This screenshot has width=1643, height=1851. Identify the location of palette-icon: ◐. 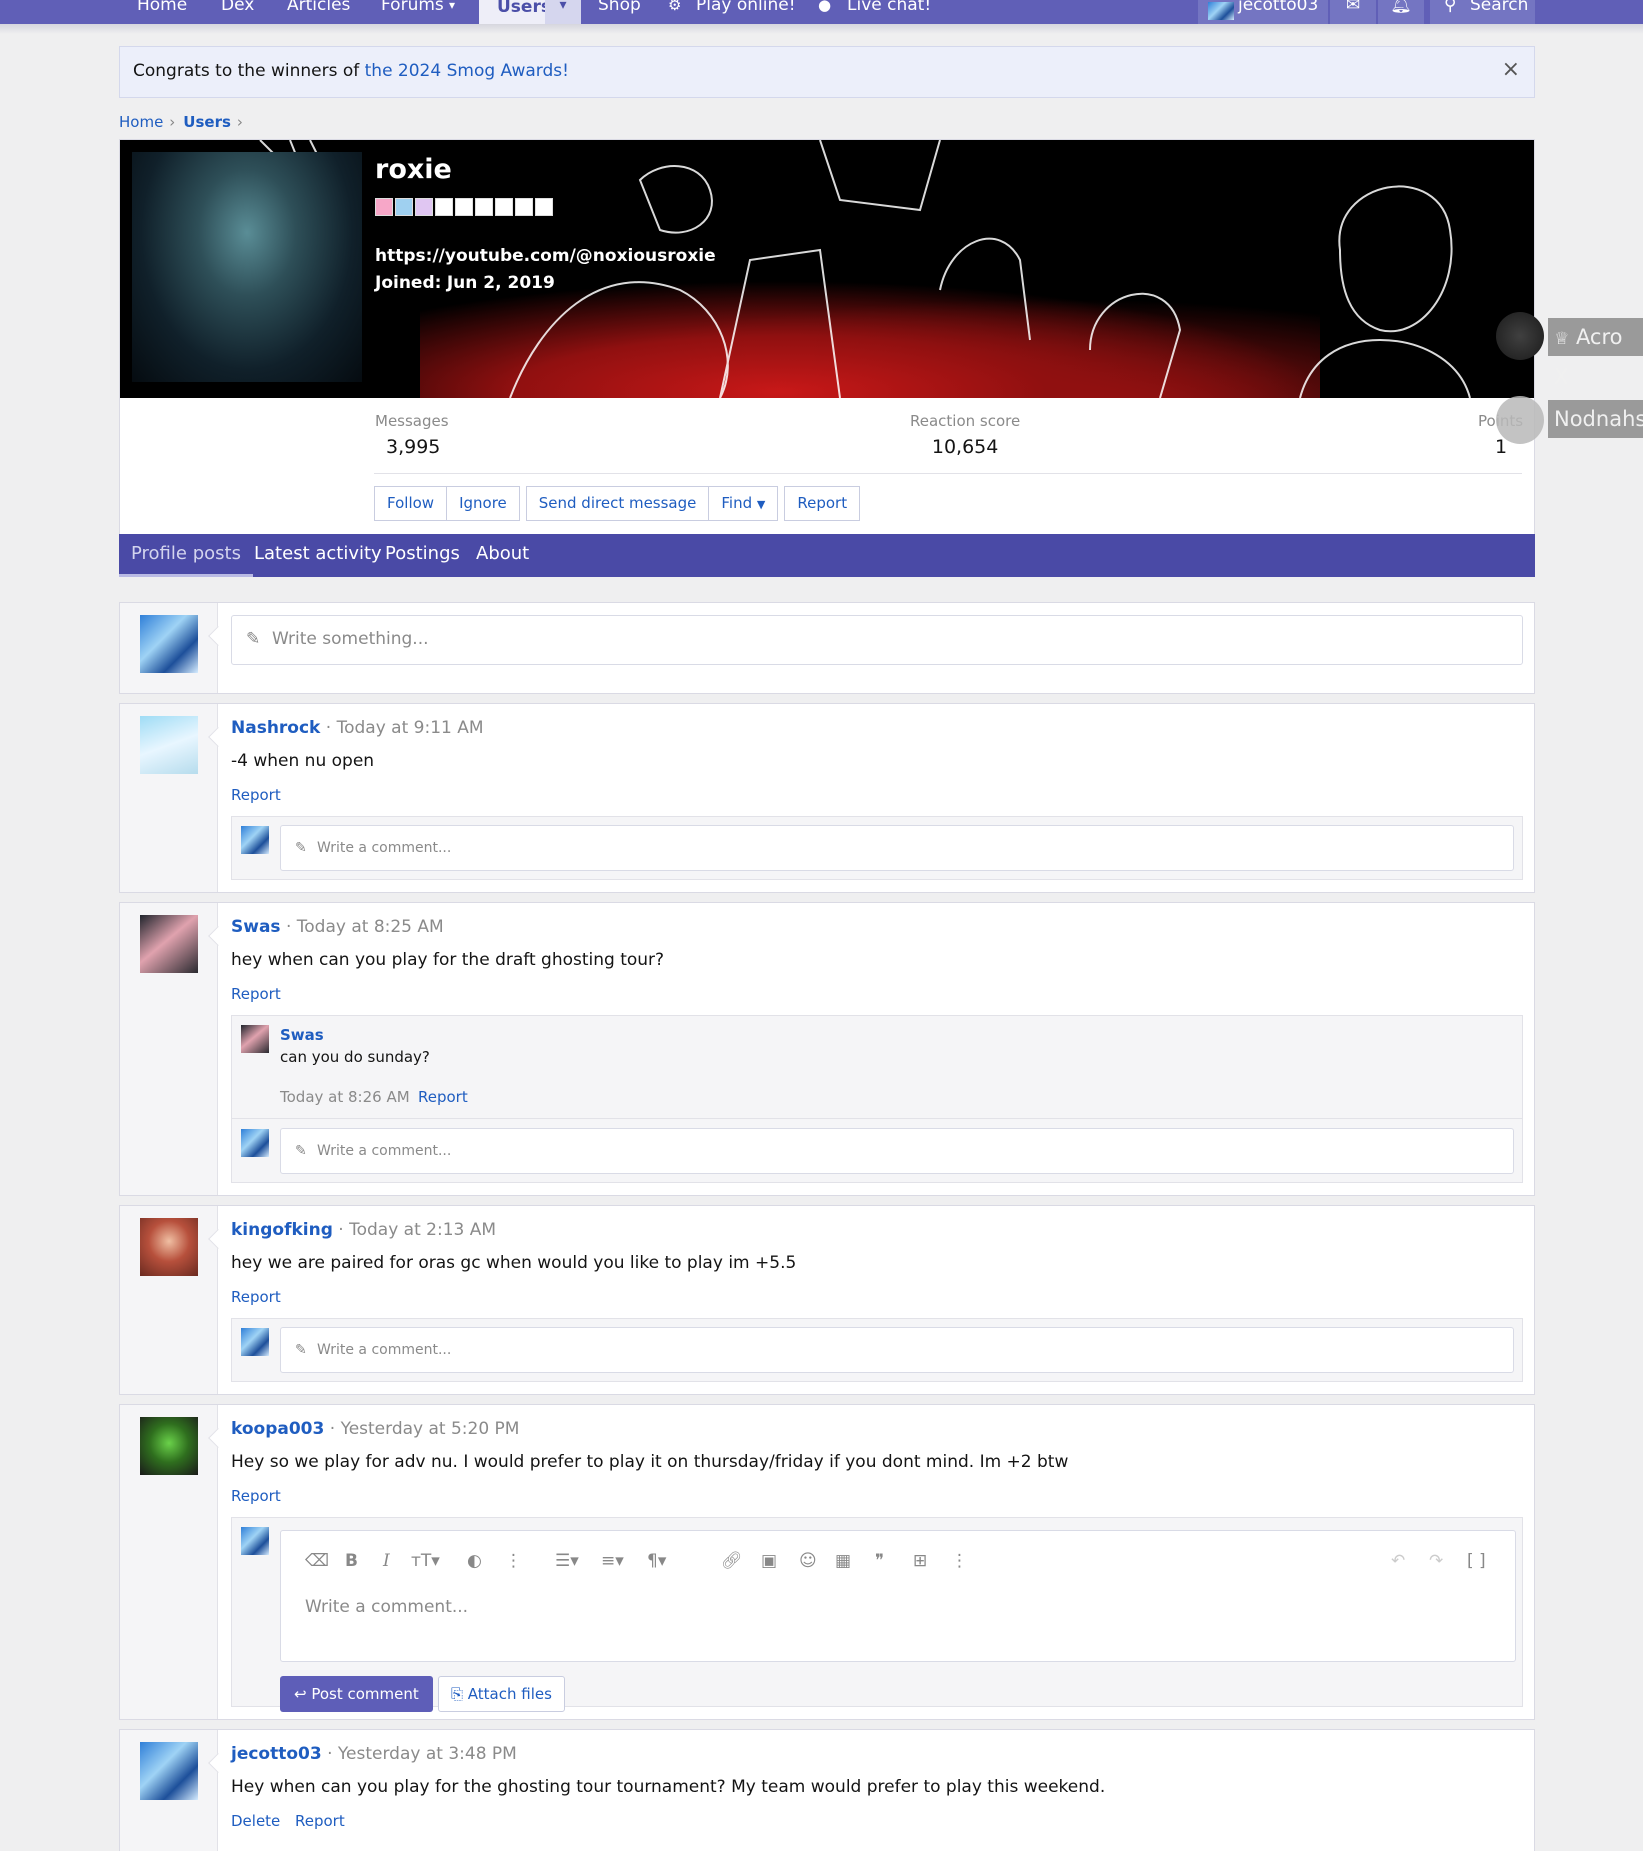
(474, 1561).